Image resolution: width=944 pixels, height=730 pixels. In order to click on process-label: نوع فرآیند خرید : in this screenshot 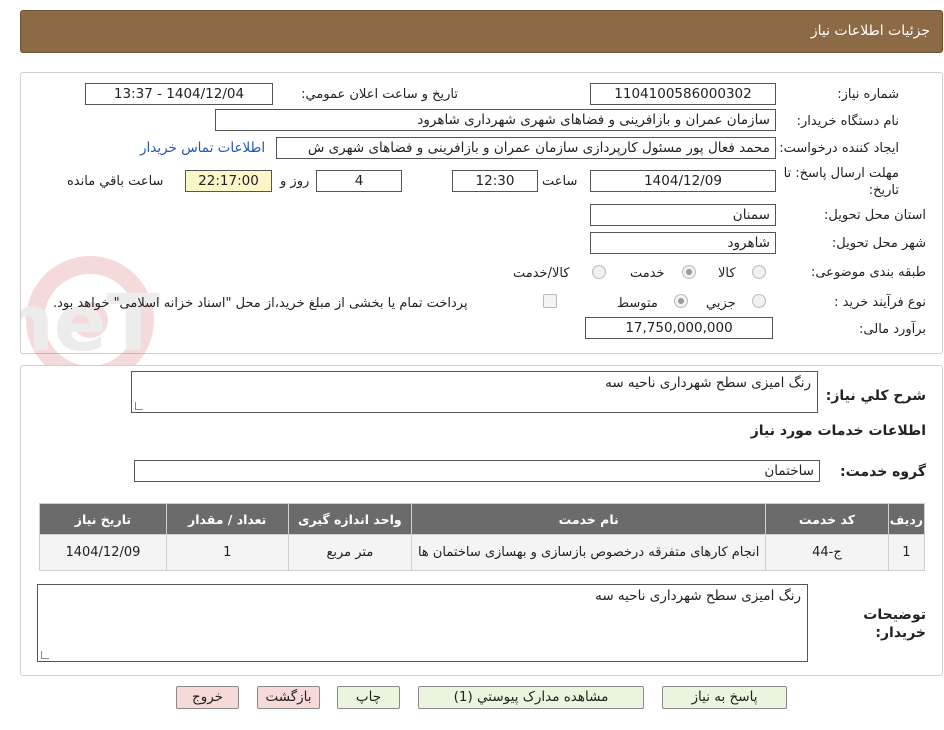, I will do `click(880, 302)`.